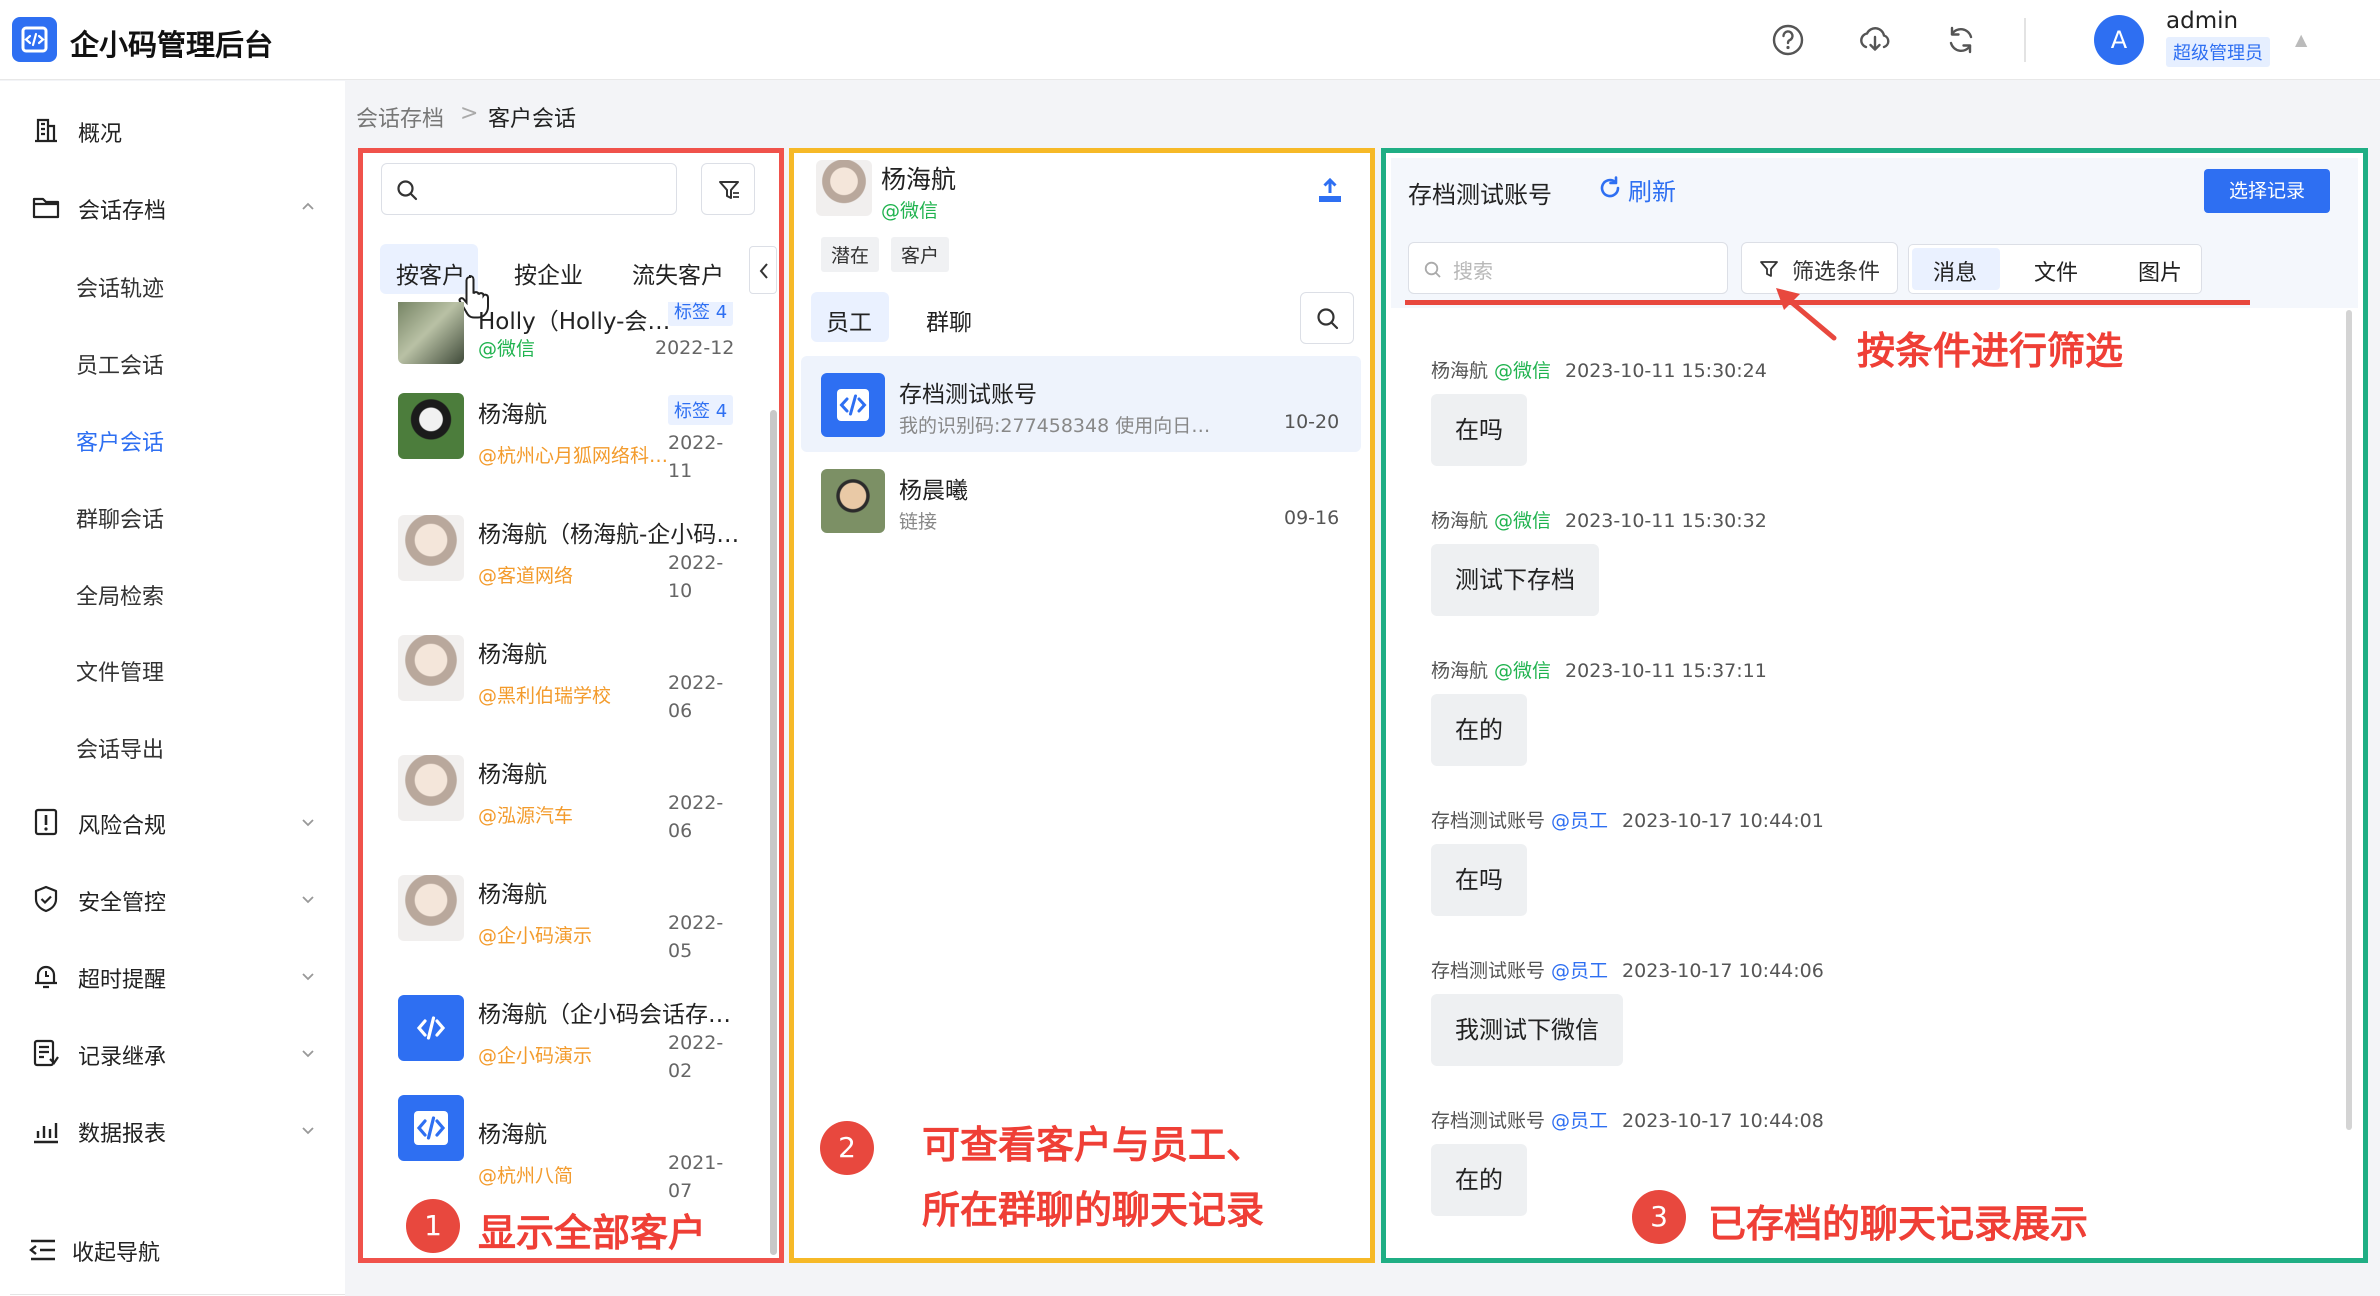 Image resolution: width=2380 pixels, height=1296 pixels. Describe the element at coordinates (120, 441) in the screenshot. I see `sidebar-item-customer-session: 客户会话` at that location.